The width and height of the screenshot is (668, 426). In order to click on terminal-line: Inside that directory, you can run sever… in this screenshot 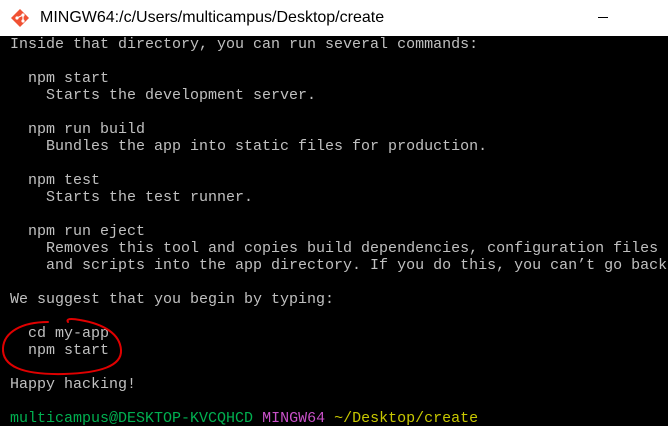, I will do `click(244, 44)`.